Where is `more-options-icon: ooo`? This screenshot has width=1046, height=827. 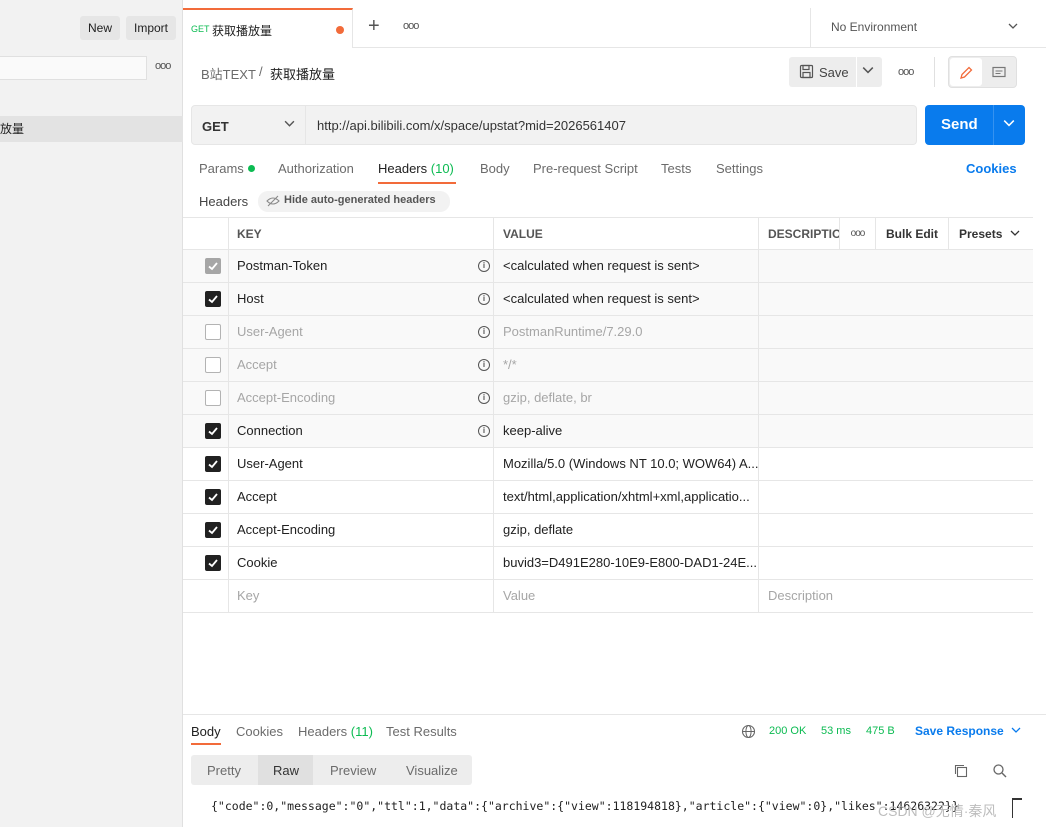
more-options-icon: ooo is located at coordinates (163, 66).